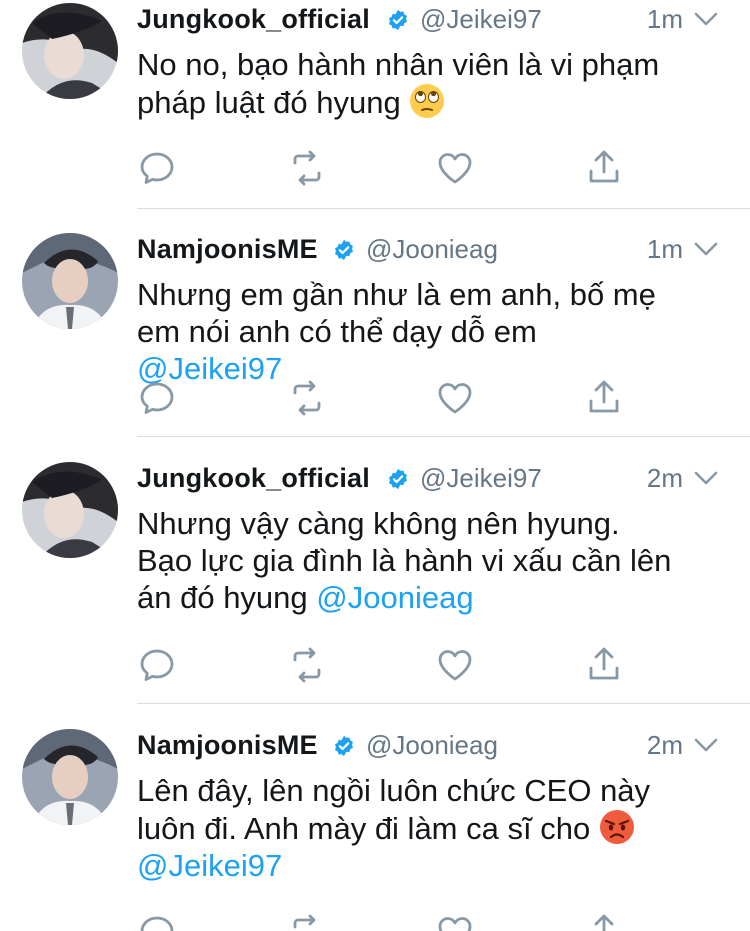 The width and height of the screenshot is (750, 931). Describe the element at coordinates (269, 102) in the screenshot. I see `tweet-text-line: pháp luật đó hyung` at that location.